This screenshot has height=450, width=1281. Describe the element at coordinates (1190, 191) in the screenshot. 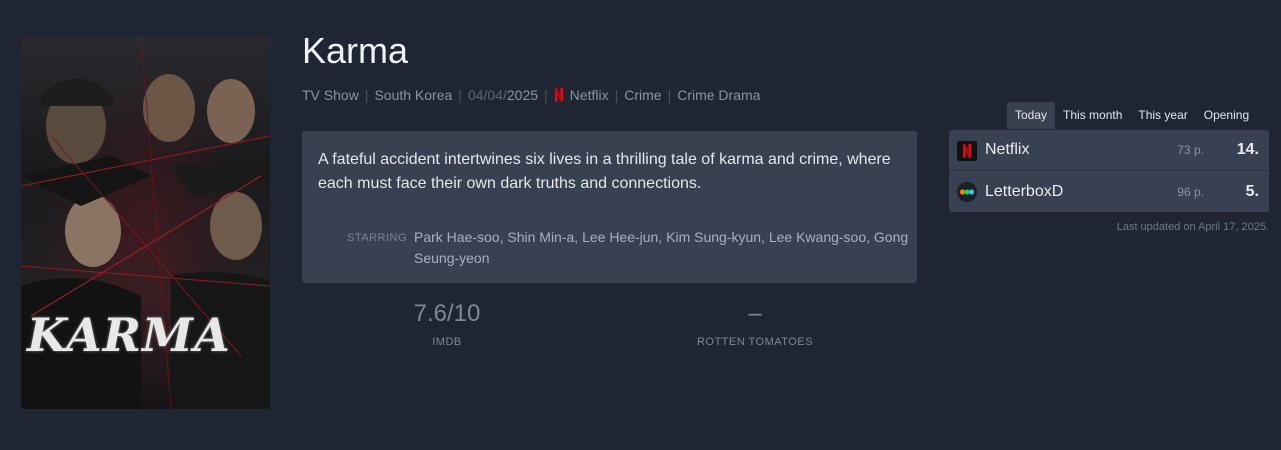

I see `ranking-points: 96 p.` at that location.